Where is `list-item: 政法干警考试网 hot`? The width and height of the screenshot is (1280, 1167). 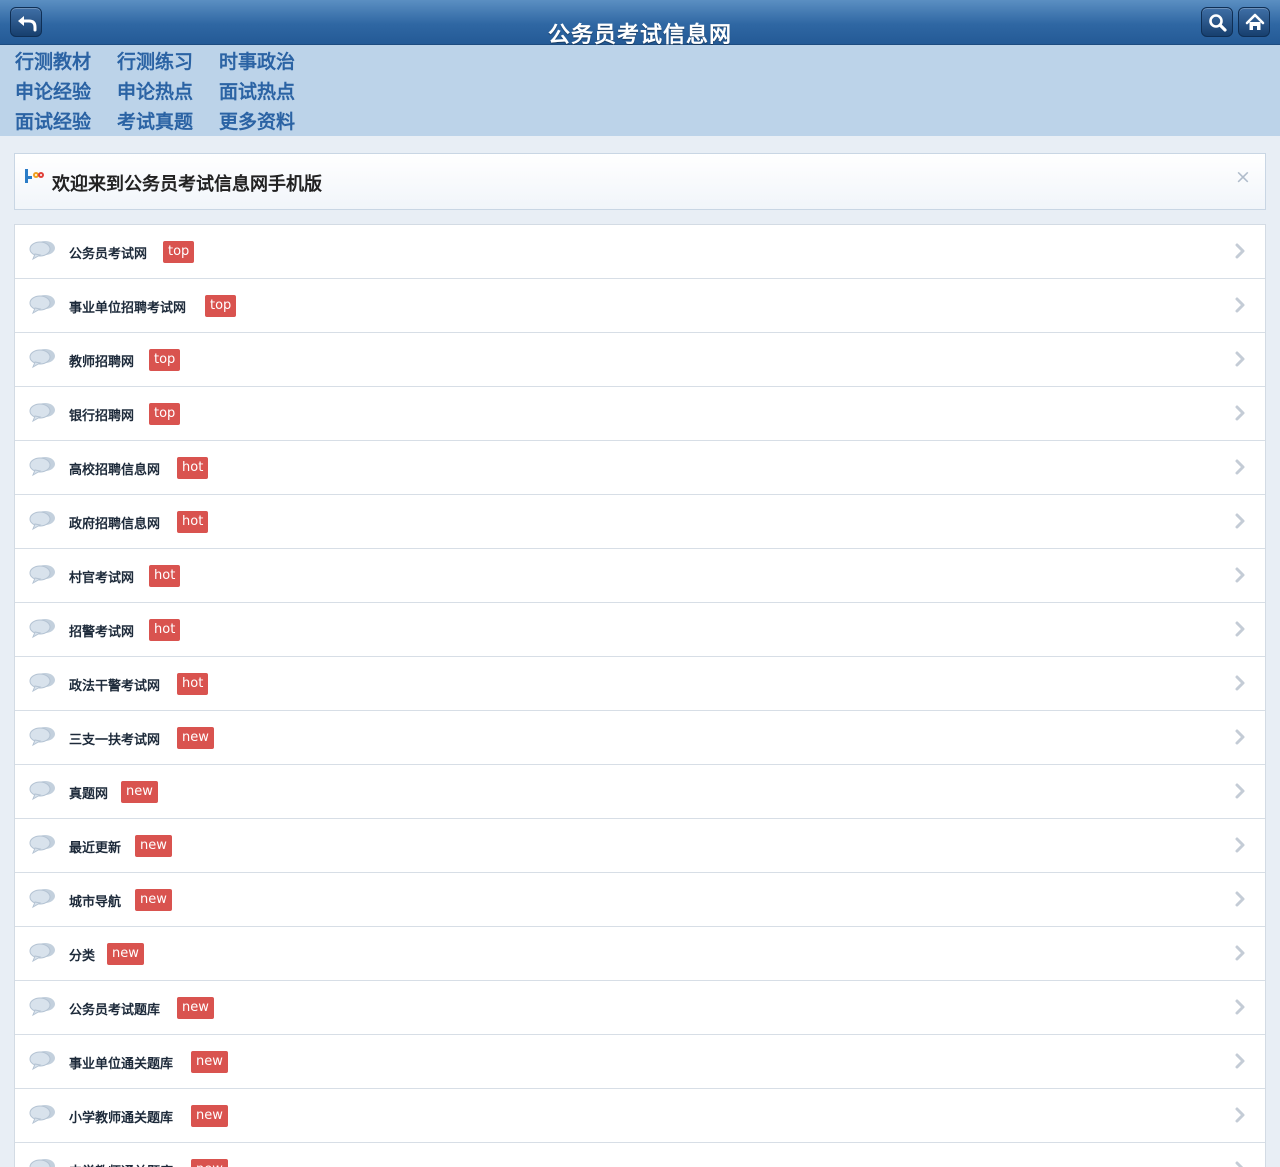 list-item: 政法干警考试网 hot is located at coordinates (640, 684).